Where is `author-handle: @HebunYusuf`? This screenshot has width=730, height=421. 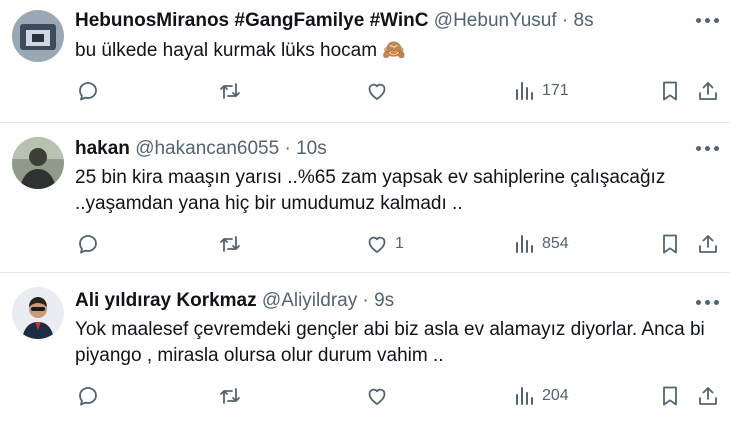 author-handle: @HebunYusuf is located at coordinates (495, 20).